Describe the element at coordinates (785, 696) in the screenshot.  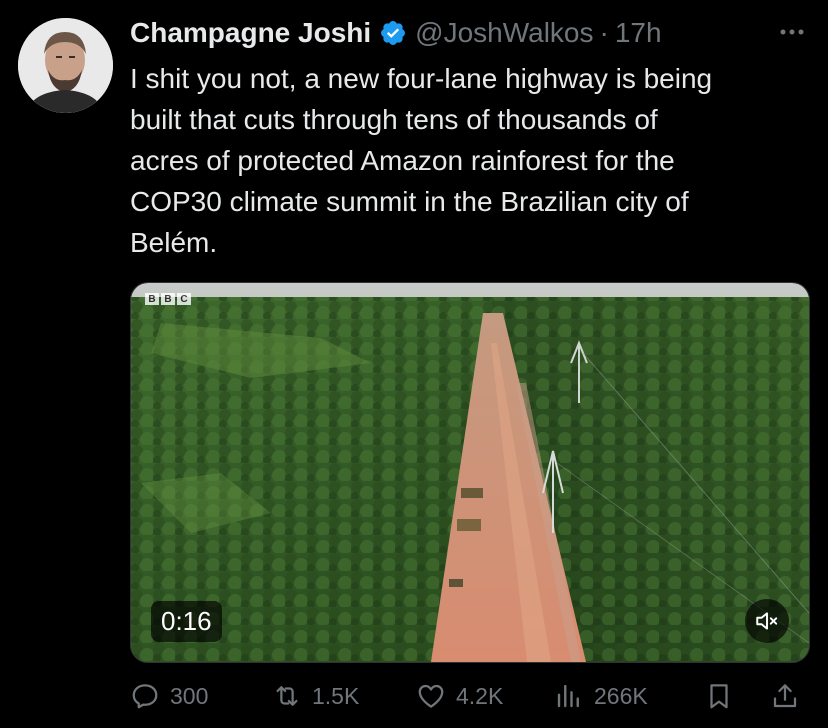
I see `share-icon` at that location.